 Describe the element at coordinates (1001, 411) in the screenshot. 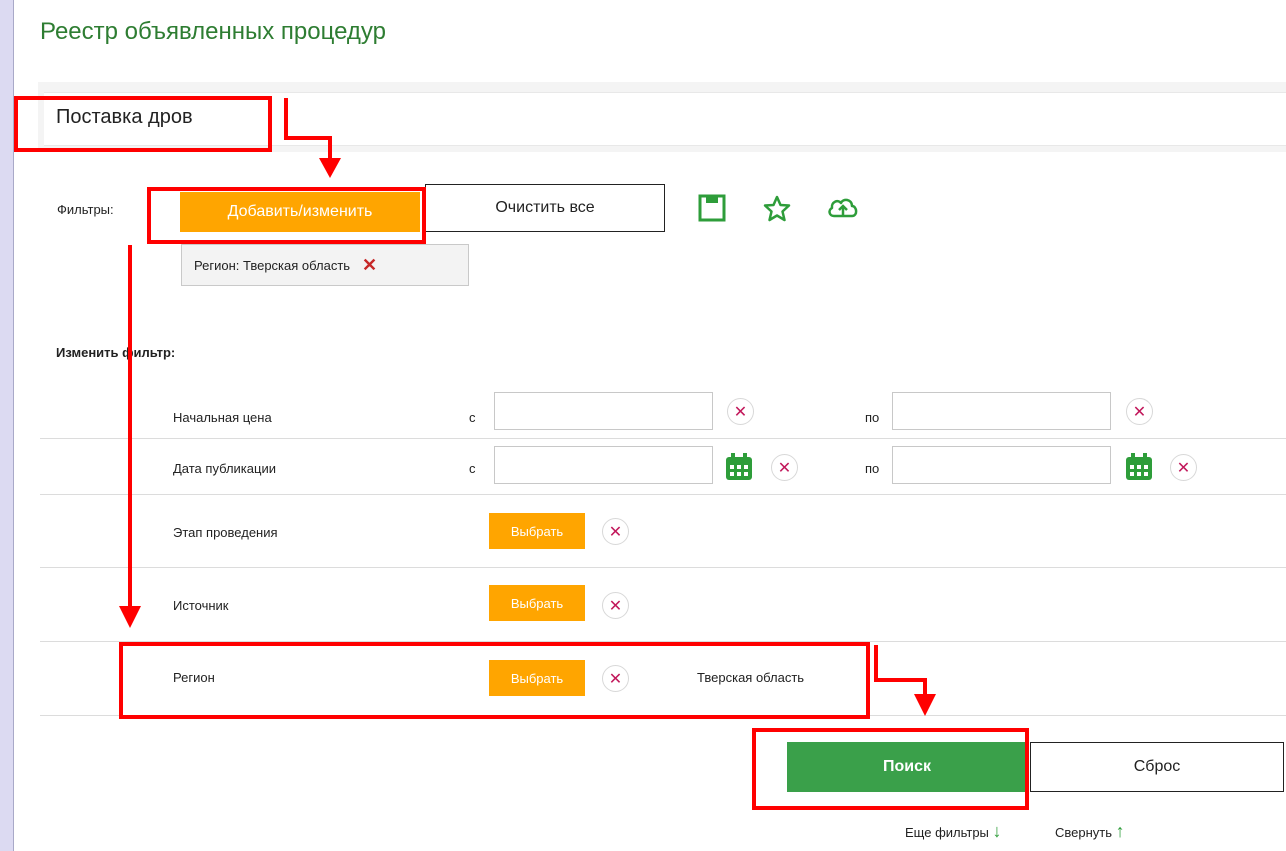

I see `price-to-input` at that location.